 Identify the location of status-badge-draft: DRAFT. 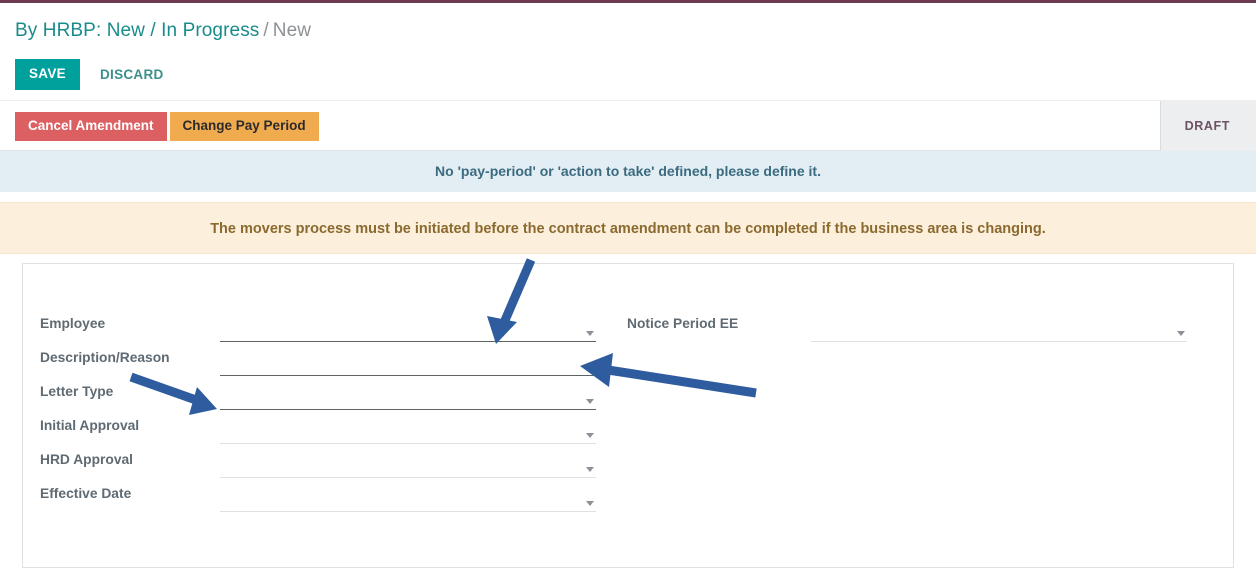
(1207, 126).